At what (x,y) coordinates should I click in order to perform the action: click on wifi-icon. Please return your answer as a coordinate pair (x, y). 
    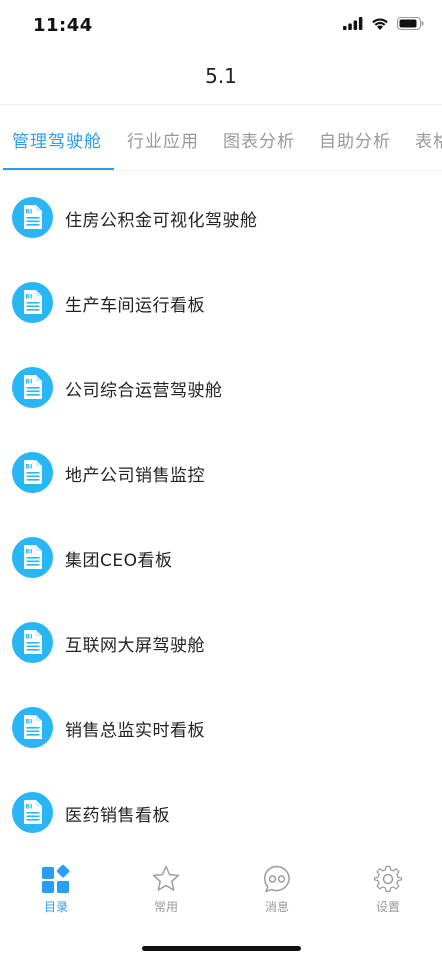
    Looking at the image, I should click on (380, 24).